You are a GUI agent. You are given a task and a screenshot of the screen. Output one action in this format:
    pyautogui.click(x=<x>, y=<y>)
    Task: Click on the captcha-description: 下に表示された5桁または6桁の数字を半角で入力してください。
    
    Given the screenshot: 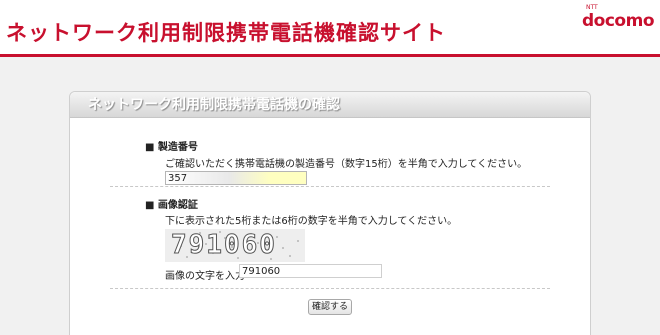 What is the action you would take?
    pyautogui.click(x=311, y=221)
    